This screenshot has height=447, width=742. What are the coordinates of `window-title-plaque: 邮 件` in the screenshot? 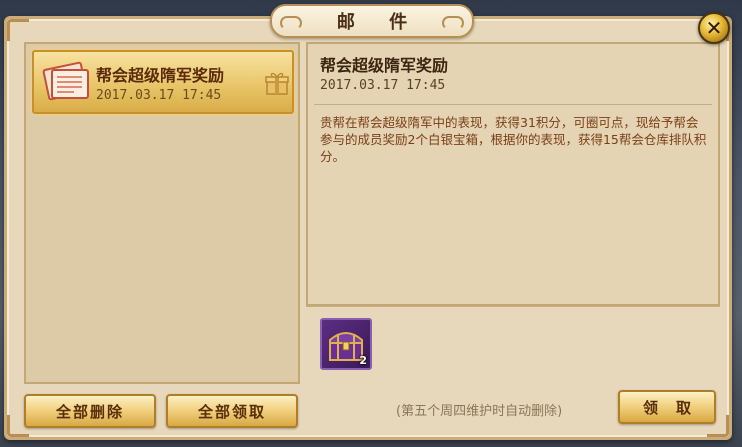 It's located at (372, 21).